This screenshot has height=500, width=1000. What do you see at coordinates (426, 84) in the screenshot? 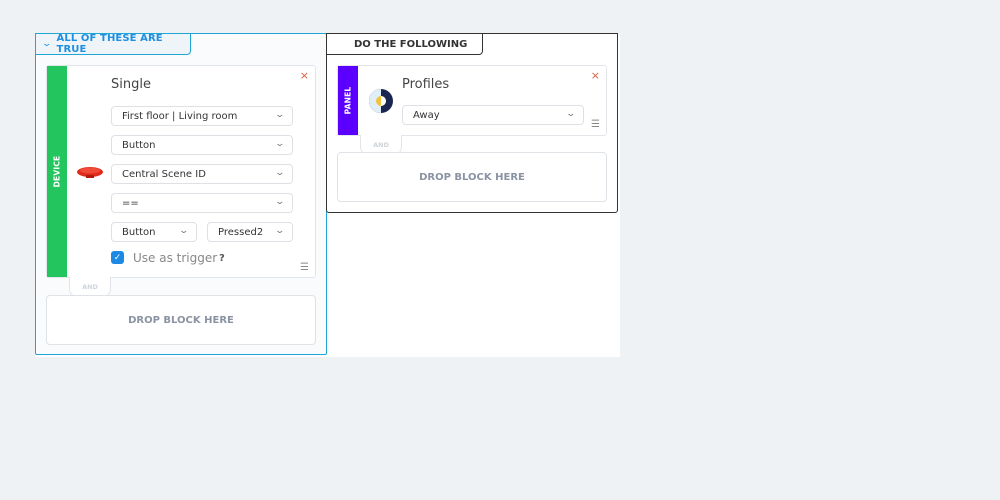
I see `block-title: Profiles` at bounding box center [426, 84].